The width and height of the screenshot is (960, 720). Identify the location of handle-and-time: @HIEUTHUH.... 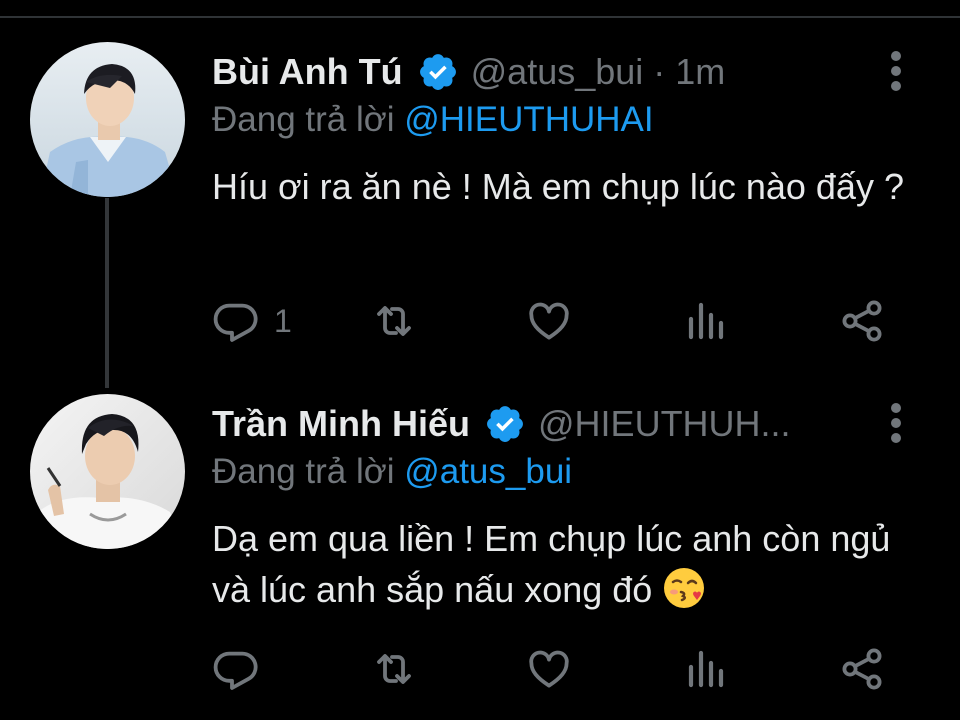
(664, 423).